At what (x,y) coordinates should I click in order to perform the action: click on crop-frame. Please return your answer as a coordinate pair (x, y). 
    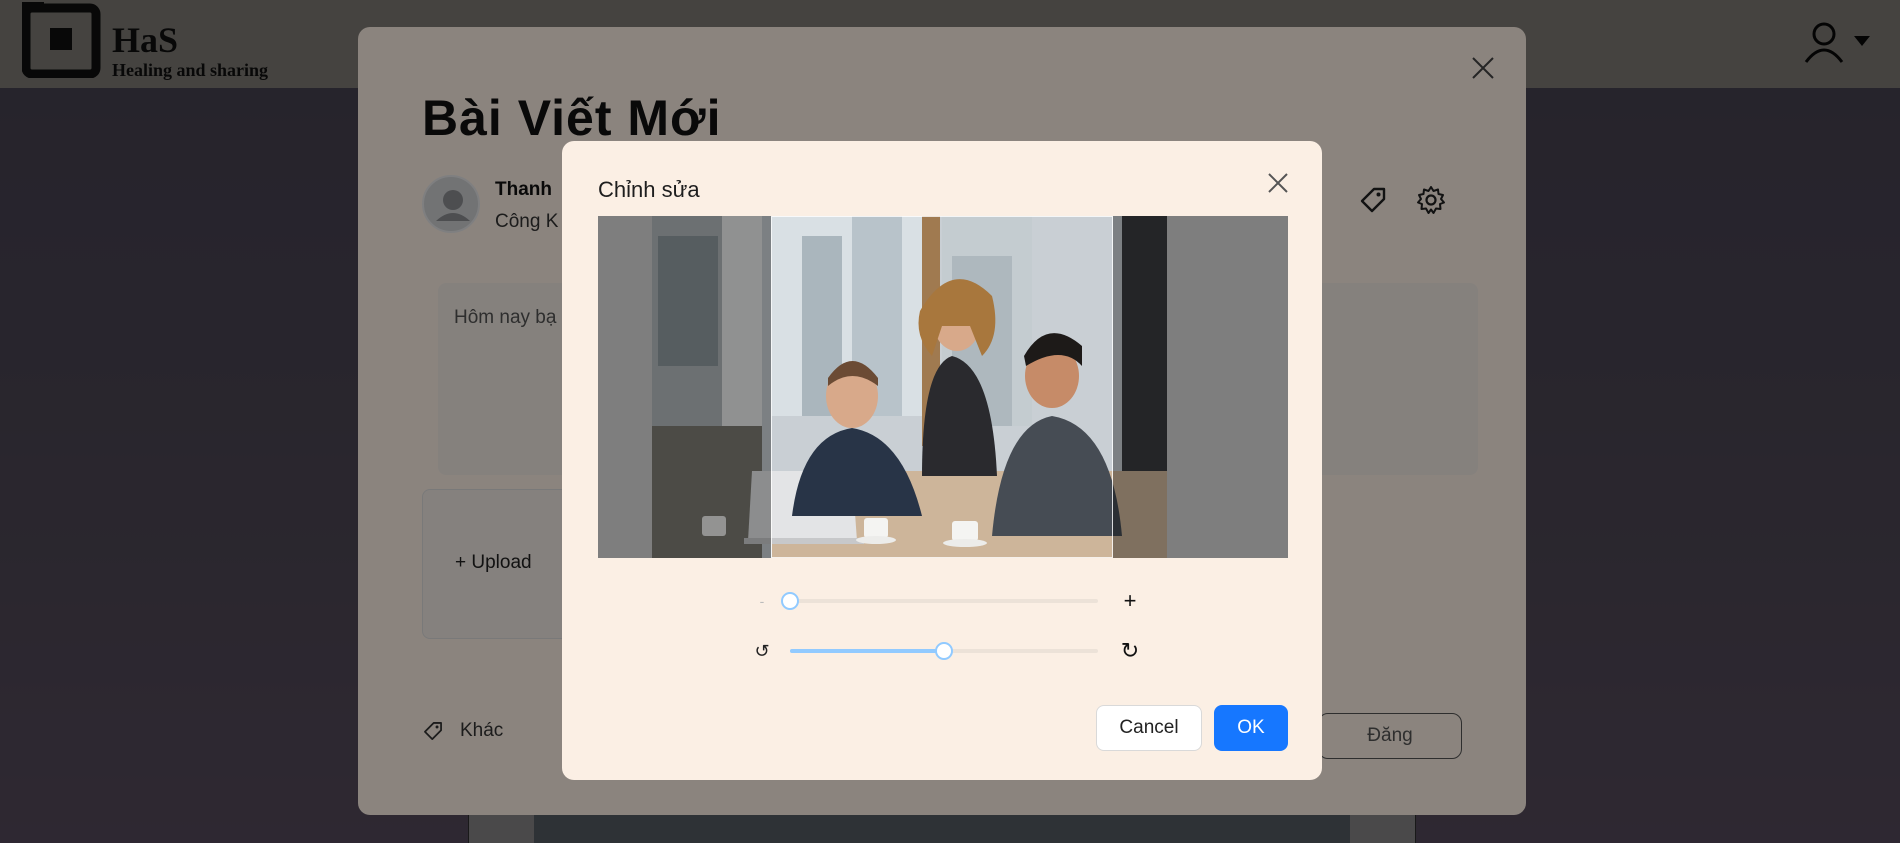
    Looking at the image, I should click on (942, 387).